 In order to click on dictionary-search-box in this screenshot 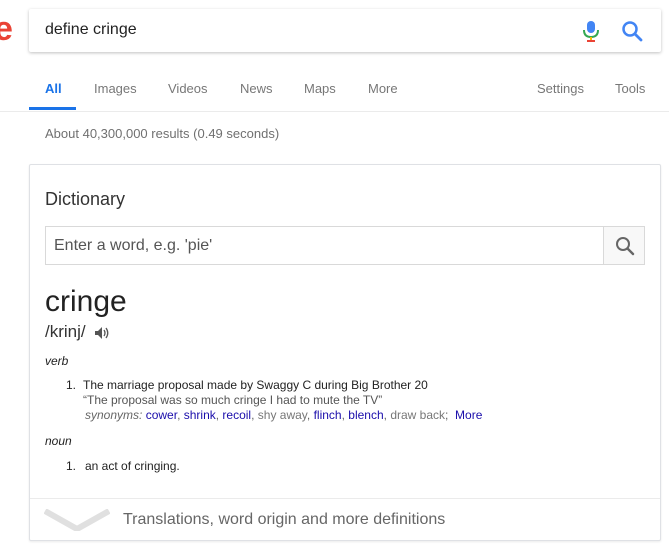, I will do `click(345, 245)`.